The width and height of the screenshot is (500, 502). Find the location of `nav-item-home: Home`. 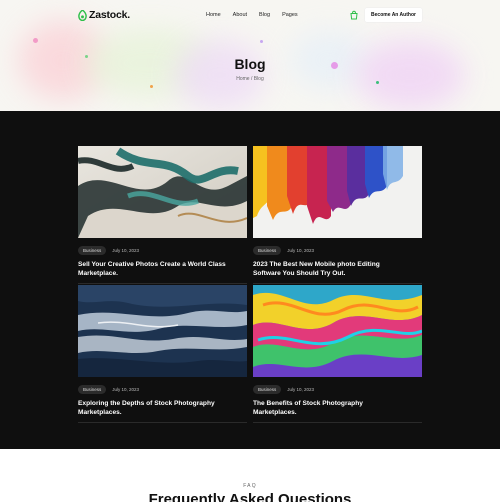

nav-item-home: Home is located at coordinates (213, 15).